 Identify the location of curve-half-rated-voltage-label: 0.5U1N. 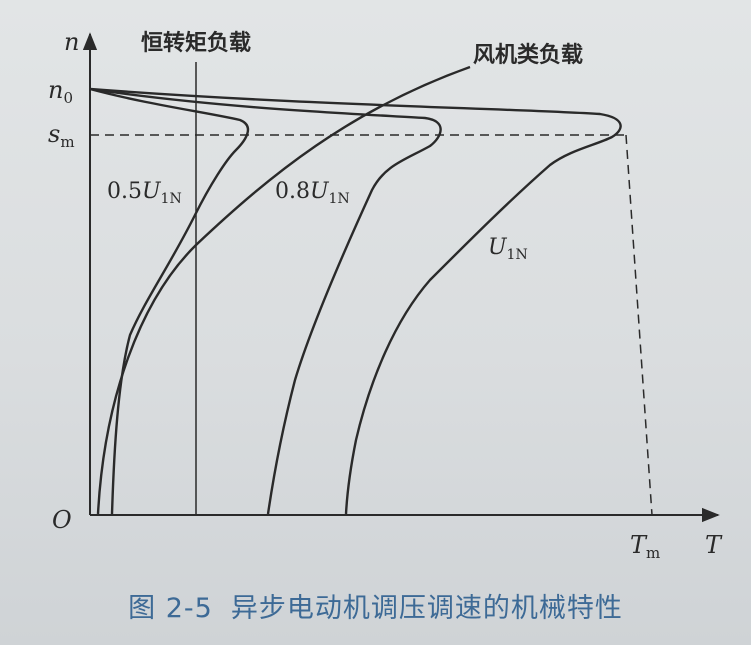
(144, 193).